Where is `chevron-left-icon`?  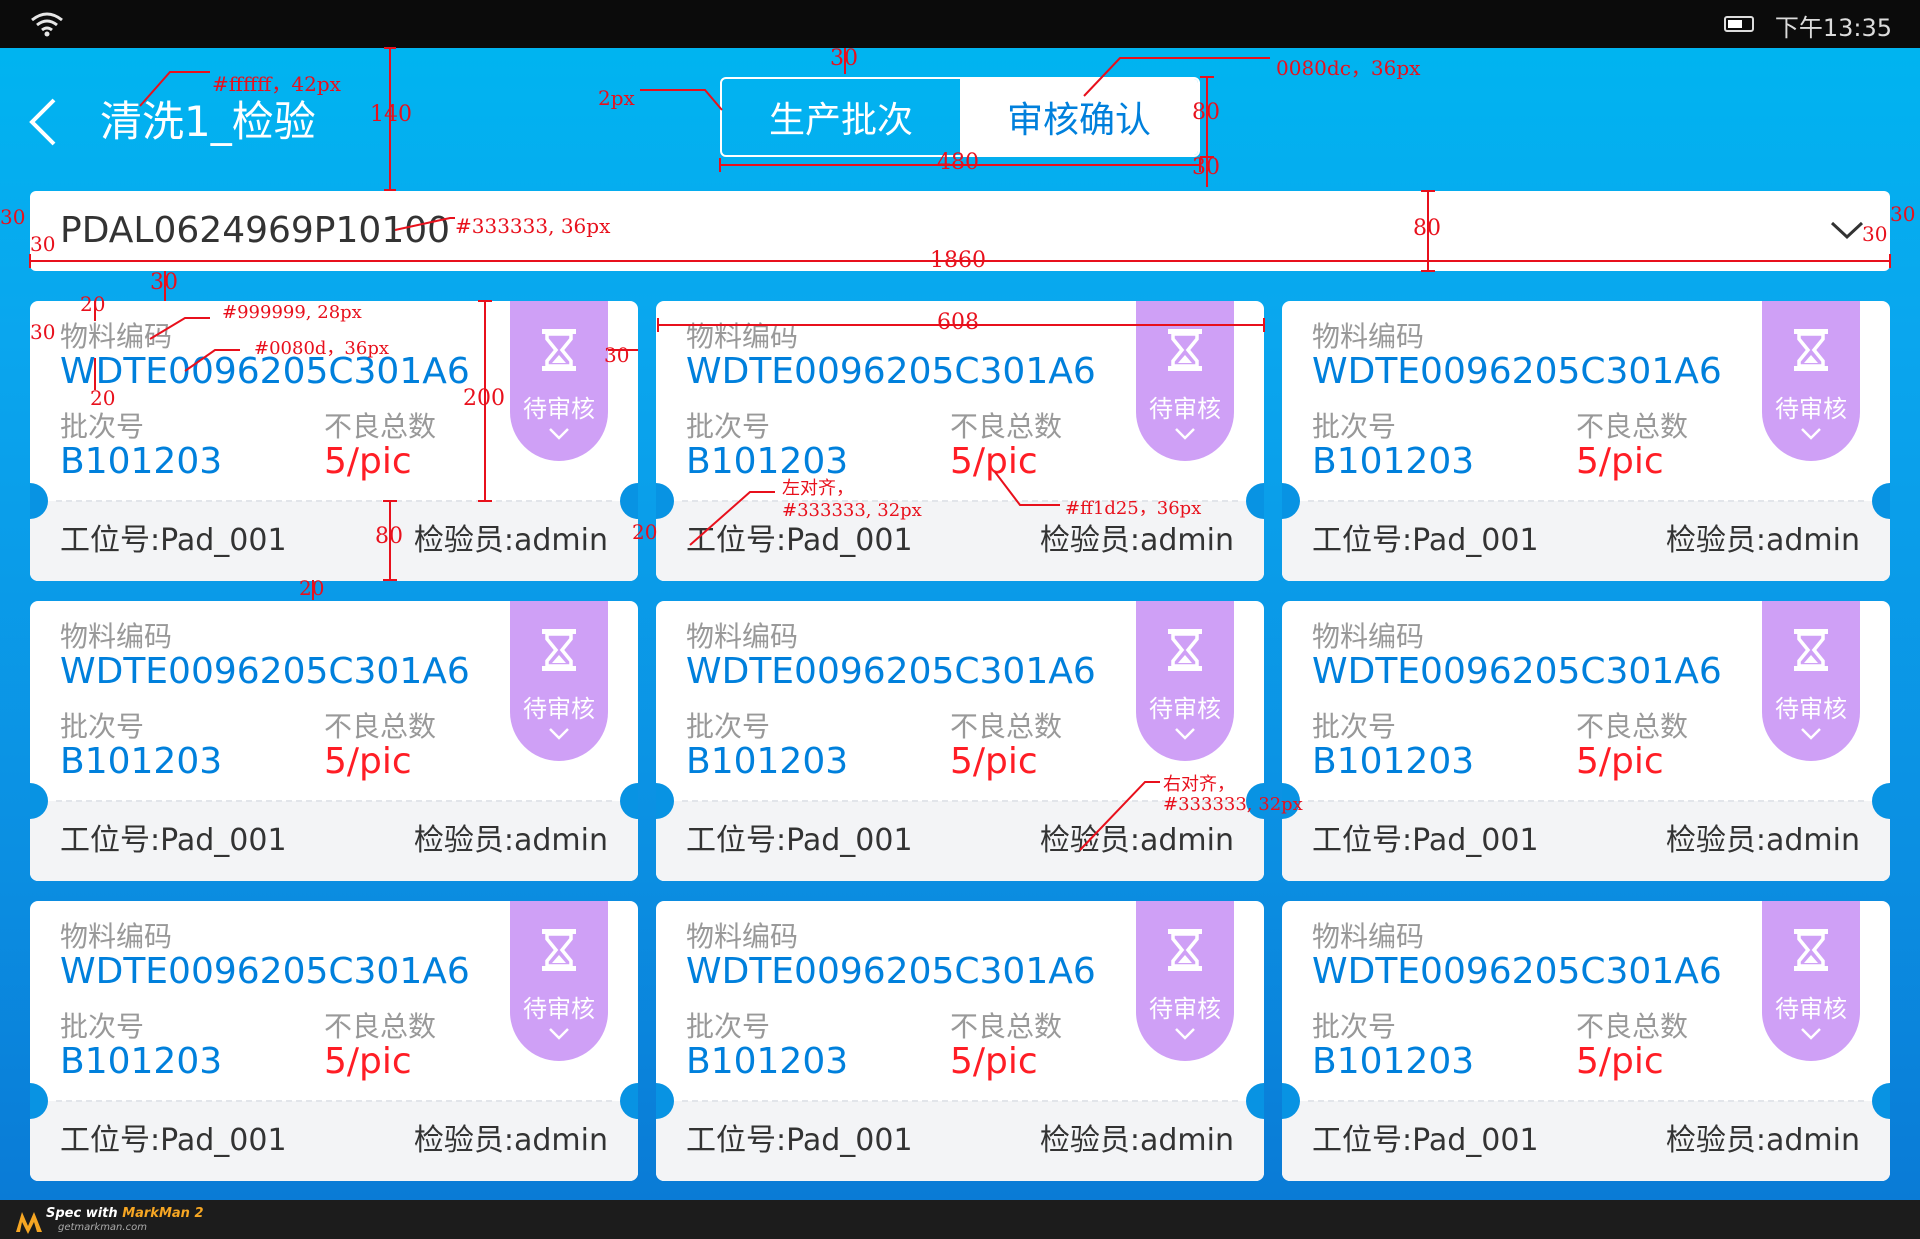
chevron-left-icon is located at coordinates (56, 122).